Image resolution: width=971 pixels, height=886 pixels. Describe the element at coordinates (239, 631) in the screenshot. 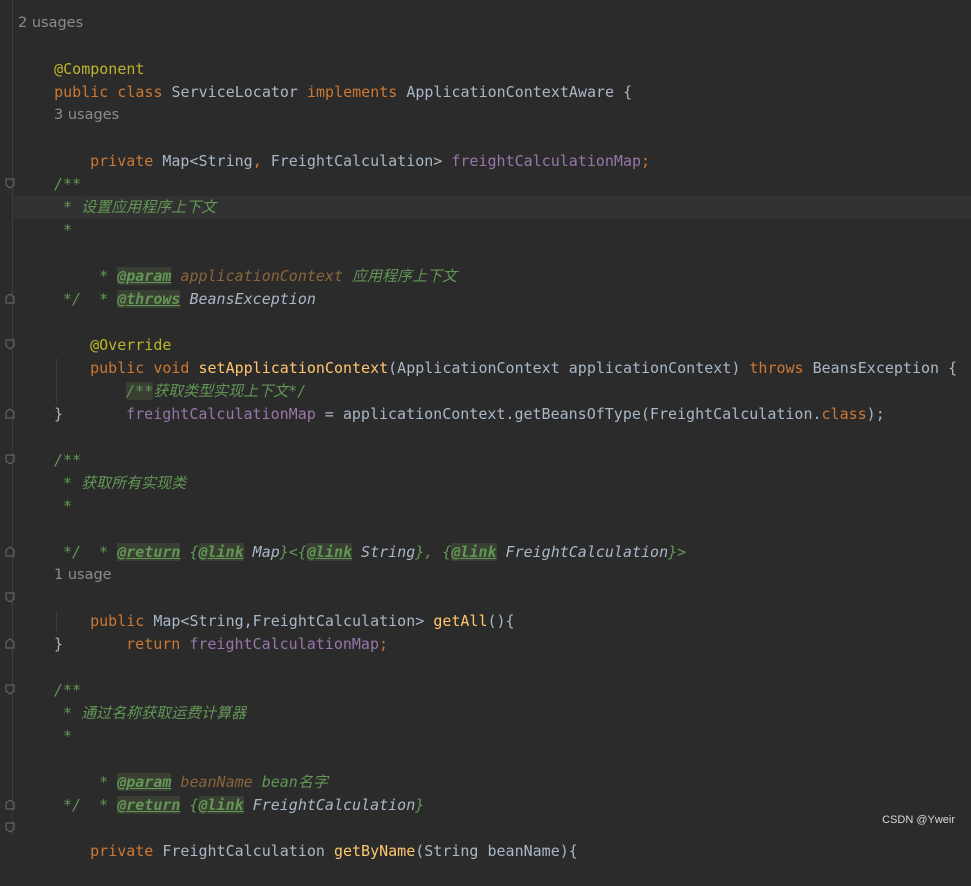

I see `code-line: return freightCalculationMap;` at that location.